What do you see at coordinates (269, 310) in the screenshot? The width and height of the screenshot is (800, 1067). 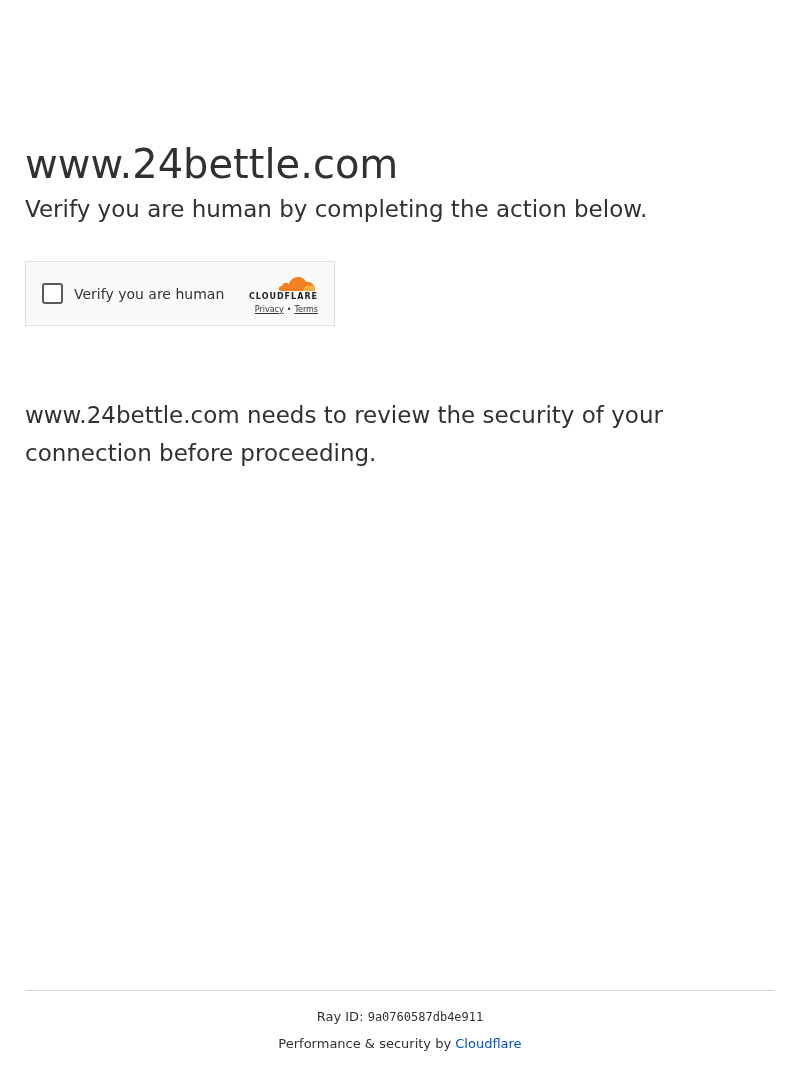 I see `privacy-link: Privacy` at bounding box center [269, 310].